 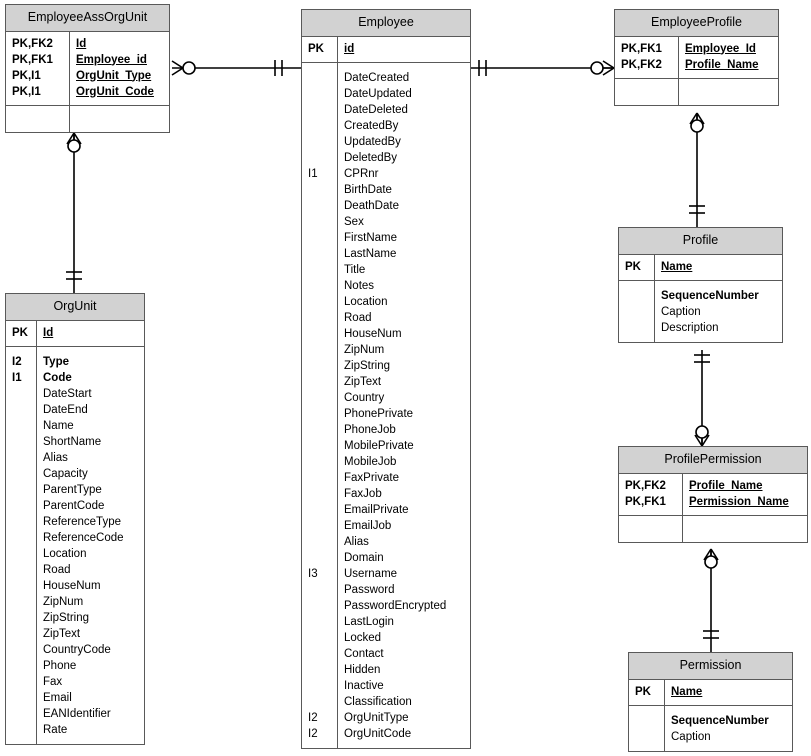 What do you see at coordinates (82, 521) in the screenshot?
I see `attribute-name: ReferenceType` at bounding box center [82, 521].